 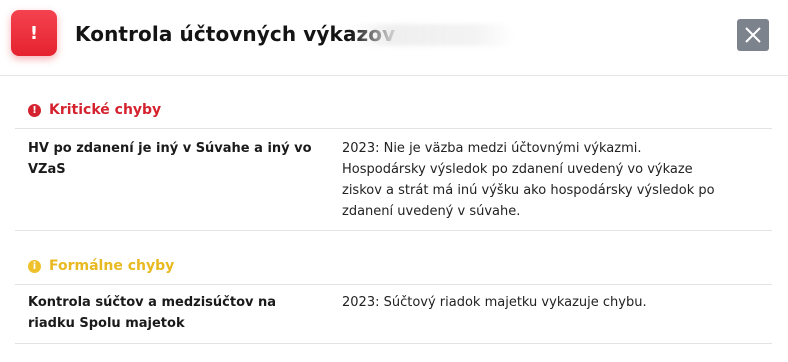 What do you see at coordinates (112, 266) in the screenshot?
I see `section-title-label: Formálne chyby` at bounding box center [112, 266].